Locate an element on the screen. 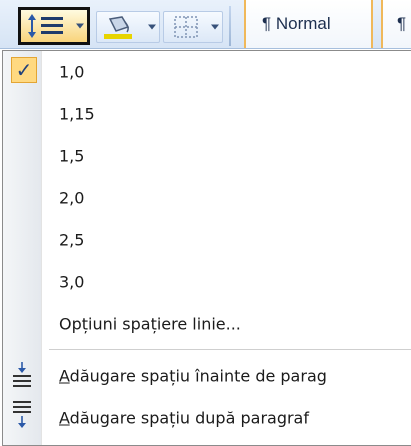  menu-separator is located at coordinates (230, 349).